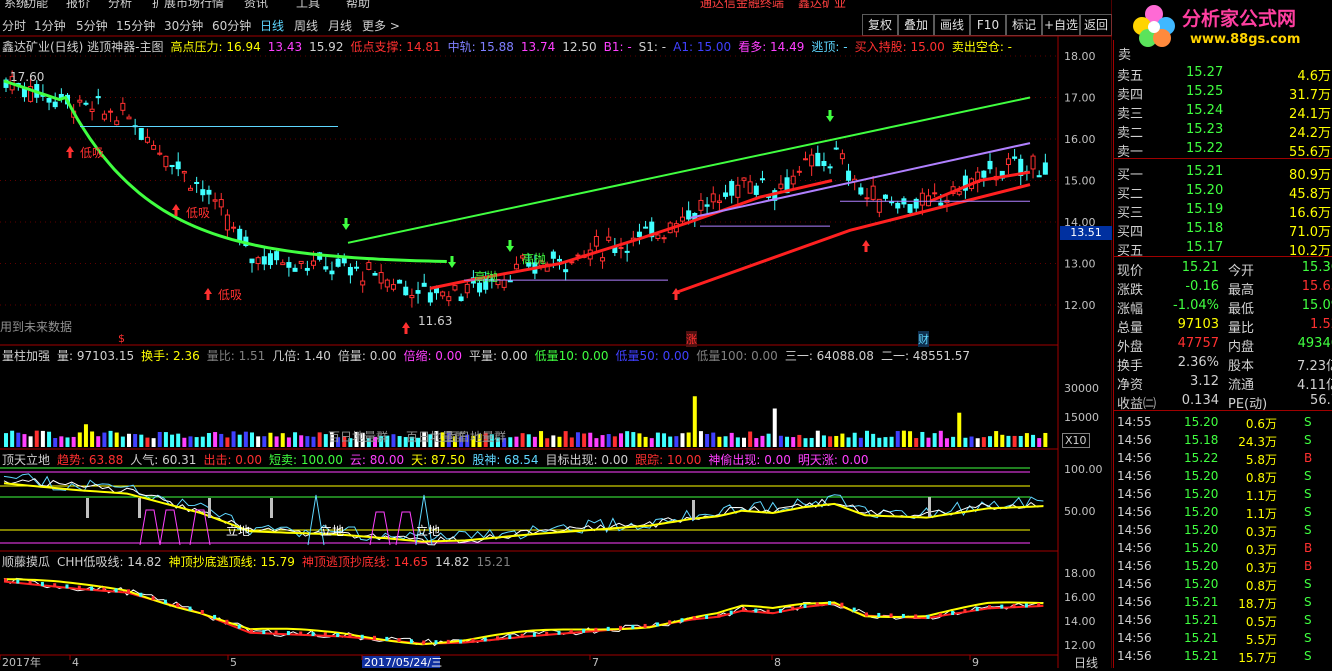 The image size is (1332, 671). Describe the element at coordinates (1223, 287) in the screenshot. I see `quote-stat-row: 涨跌-0.16最高15.65` at that location.